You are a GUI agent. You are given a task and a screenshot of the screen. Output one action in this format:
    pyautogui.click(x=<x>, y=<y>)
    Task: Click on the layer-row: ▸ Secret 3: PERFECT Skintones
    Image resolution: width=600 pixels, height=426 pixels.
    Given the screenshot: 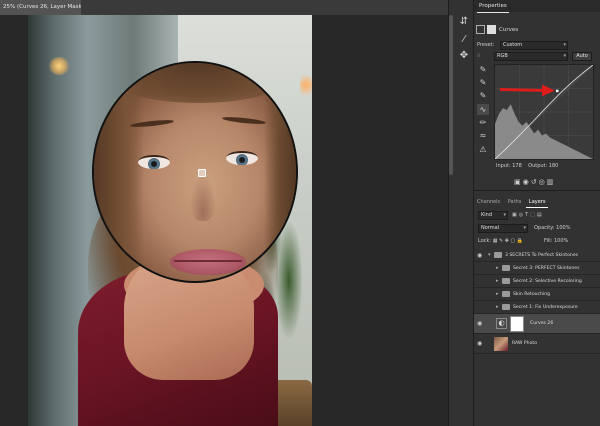 What is the action you would take?
    pyautogui.click(x=537, y=268)
    